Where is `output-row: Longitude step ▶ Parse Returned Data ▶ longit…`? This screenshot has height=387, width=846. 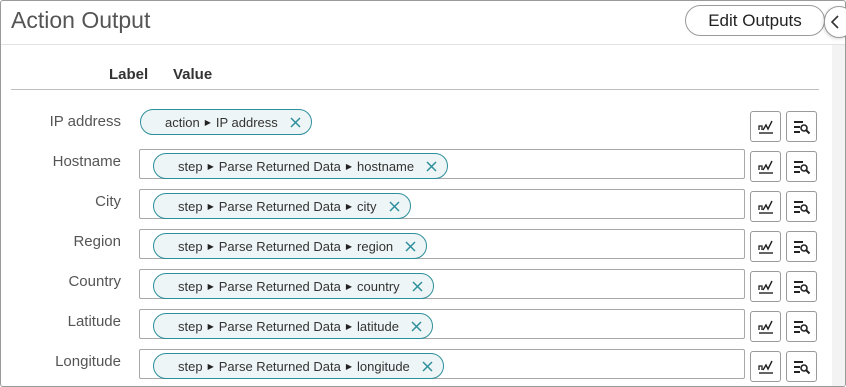 output-row: Longitude step ▶ Parse Returned Data ▶ longit… is located at coordinates (416, 366).